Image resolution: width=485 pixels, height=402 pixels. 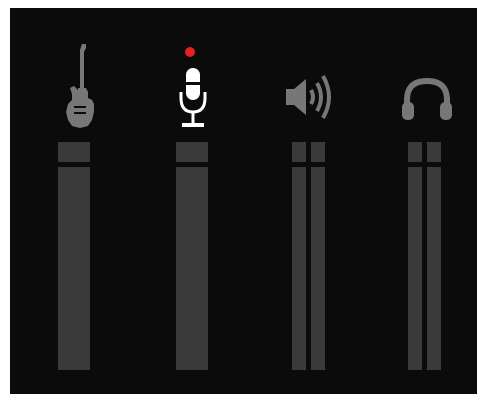 What do you see at coordinates (190, 52) in the screenshot?
I see `record-indicator` at bounding box center [190, 52].